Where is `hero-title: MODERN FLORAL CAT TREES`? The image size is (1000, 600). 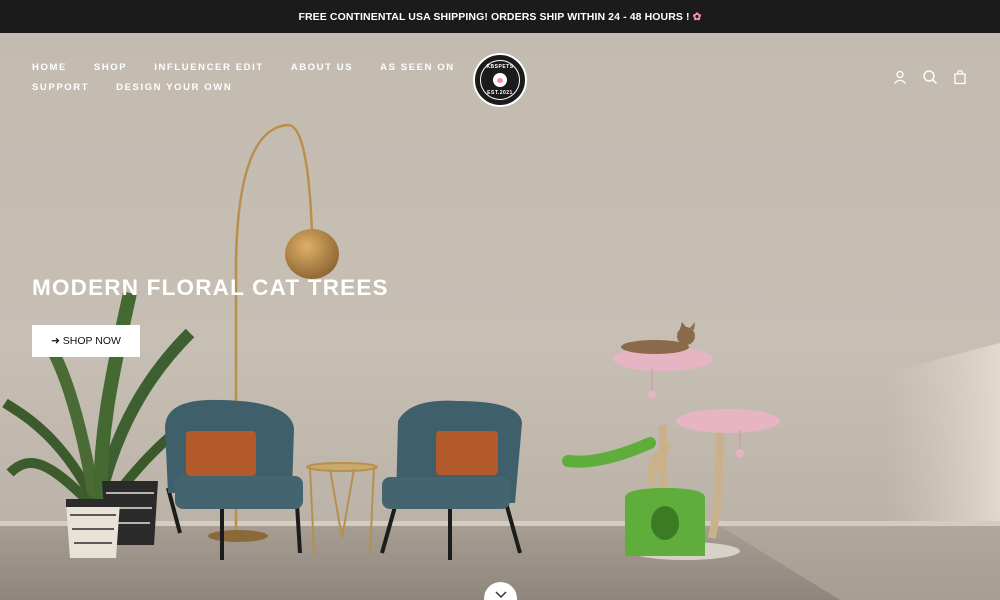 hero-title: MODERN FLORAL CAT TREES is located at coordinates (210, 287).